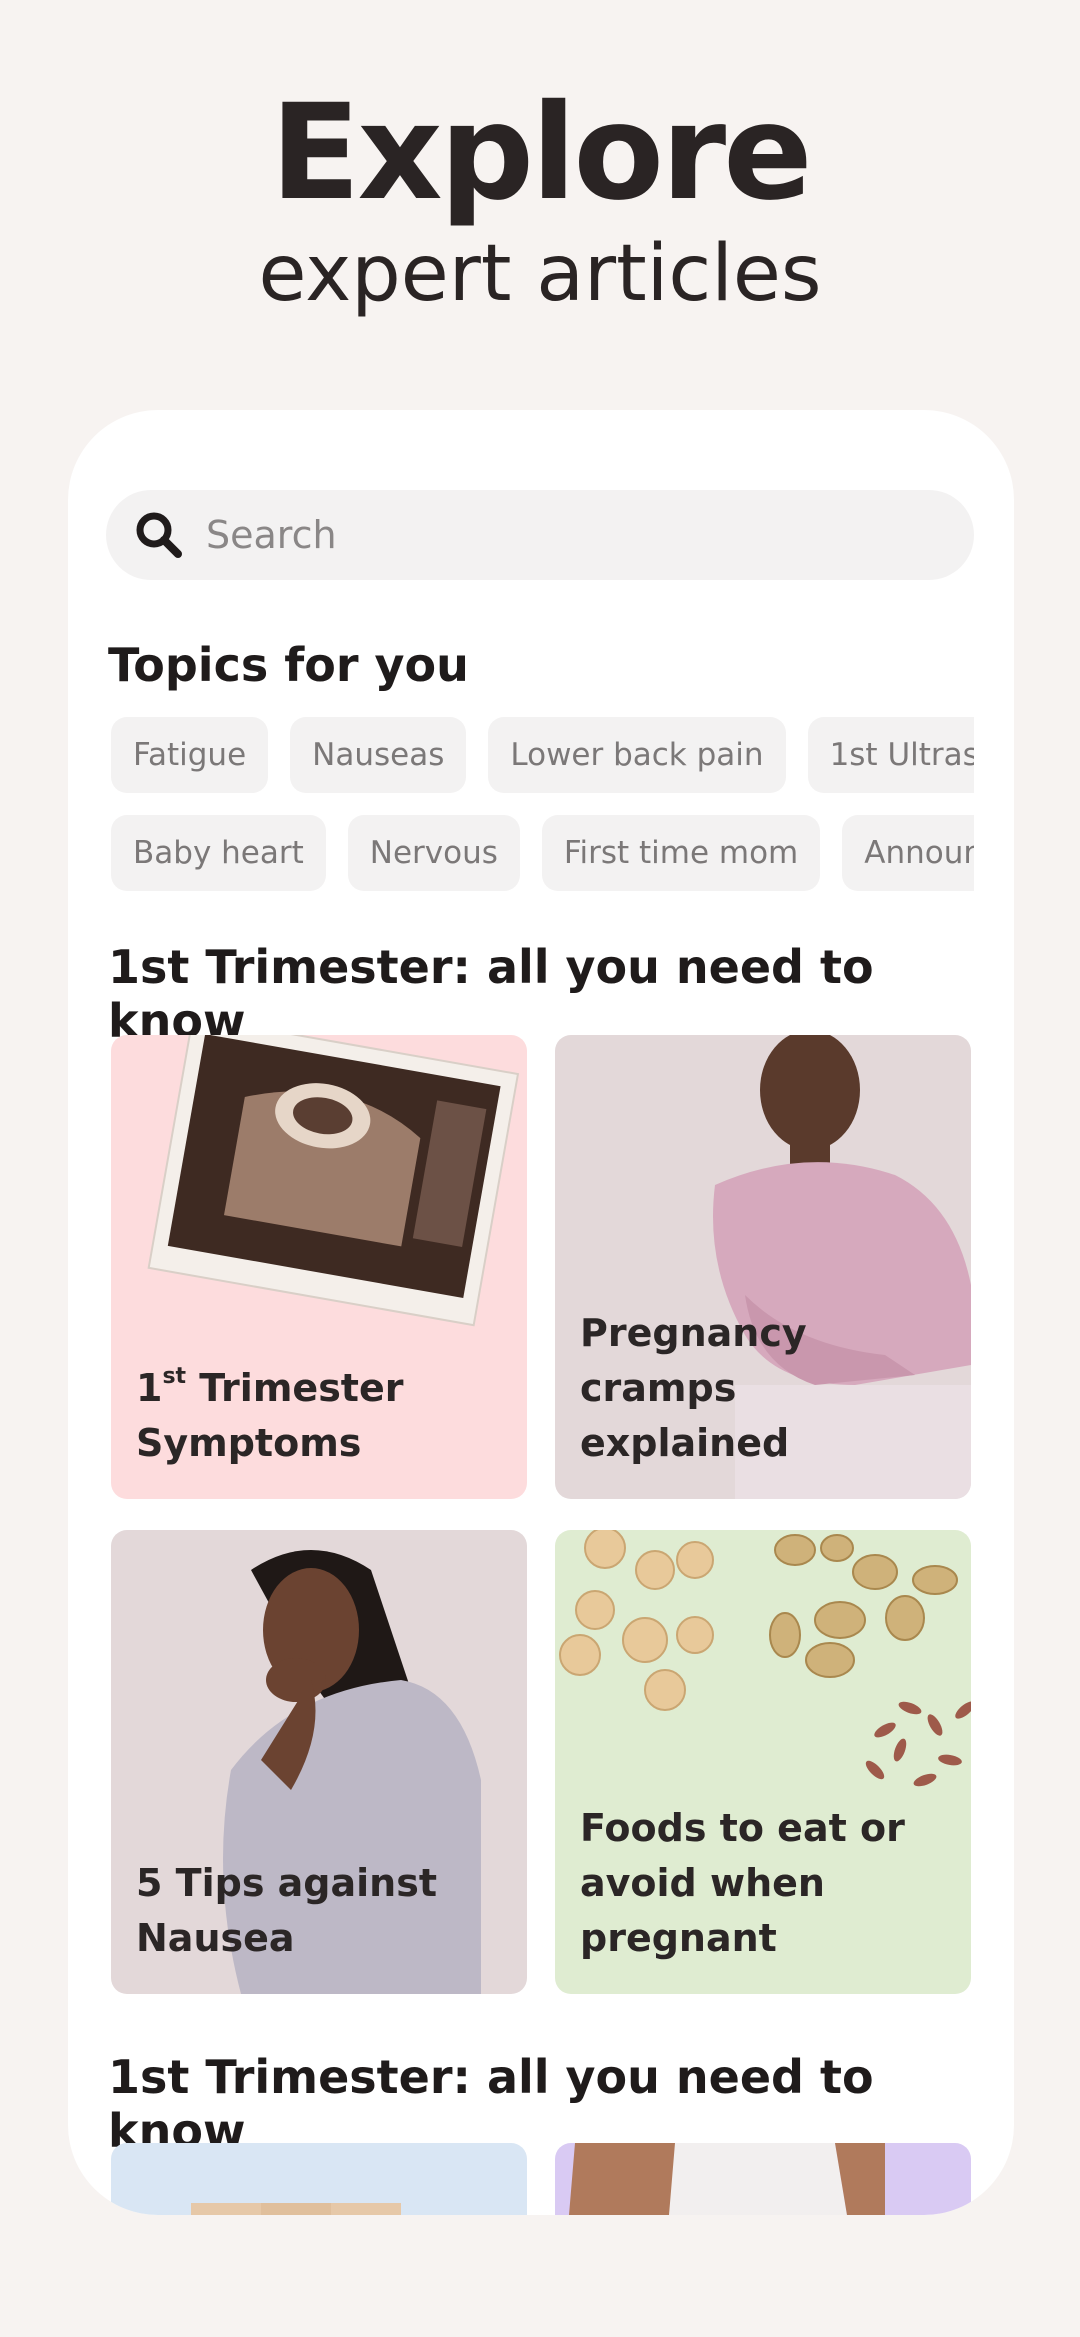 The width and height of the screenshot is (1080, 2337). I want to click on hero-subtitle: expert articles, so click(540, 274).